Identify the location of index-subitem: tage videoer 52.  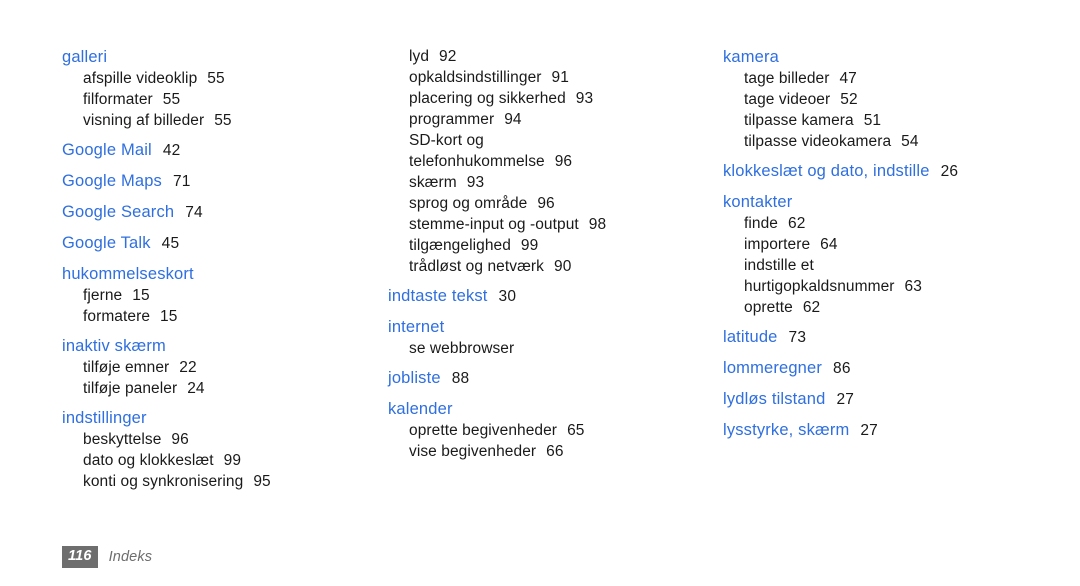
(841, 99).